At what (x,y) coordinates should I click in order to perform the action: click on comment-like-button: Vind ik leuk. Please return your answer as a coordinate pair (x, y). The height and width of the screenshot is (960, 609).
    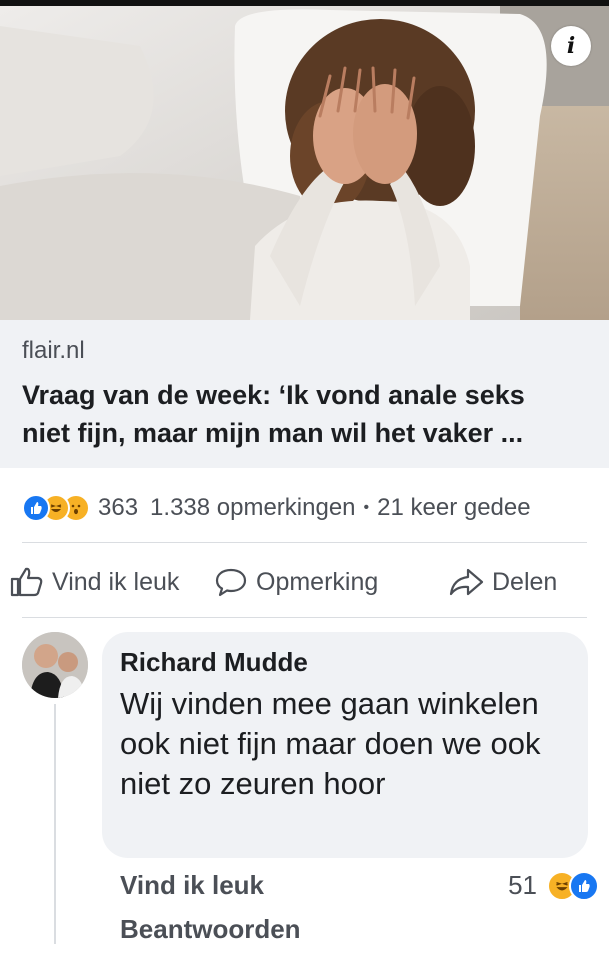
    Looking at the image, I should click on (192, 885).